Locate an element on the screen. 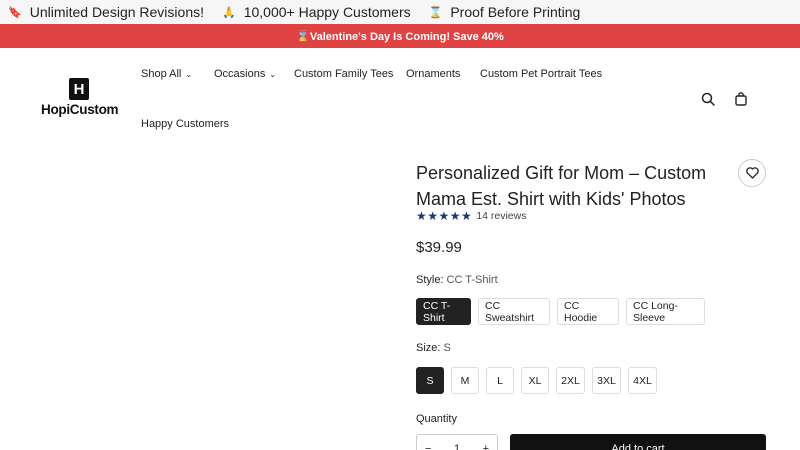 This screenshot has height=450, width=800. badge-icon: 🔖 is located at coordinates (15, 12).